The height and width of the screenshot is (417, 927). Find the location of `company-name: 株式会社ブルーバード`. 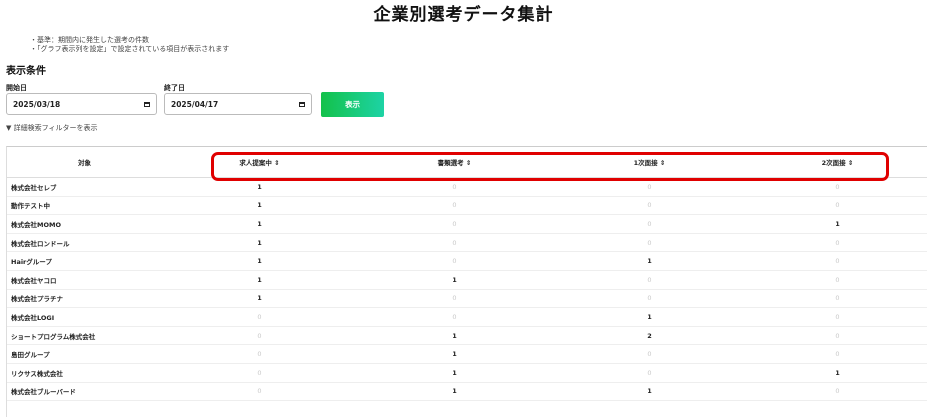

company-name: 株式会社ブルーバード is located at coordinates (84, 392).